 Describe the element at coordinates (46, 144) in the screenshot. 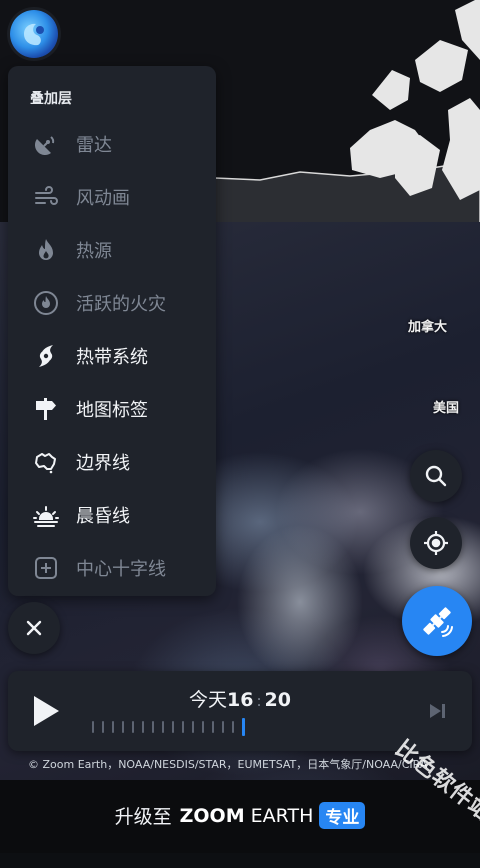

I see `radar-icon` at that location.